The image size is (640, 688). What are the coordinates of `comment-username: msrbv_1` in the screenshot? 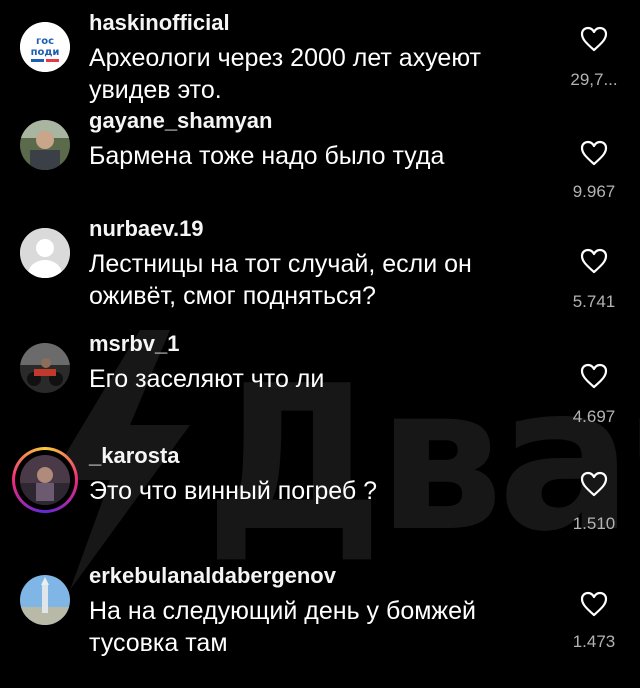 It's located at (134, 344).